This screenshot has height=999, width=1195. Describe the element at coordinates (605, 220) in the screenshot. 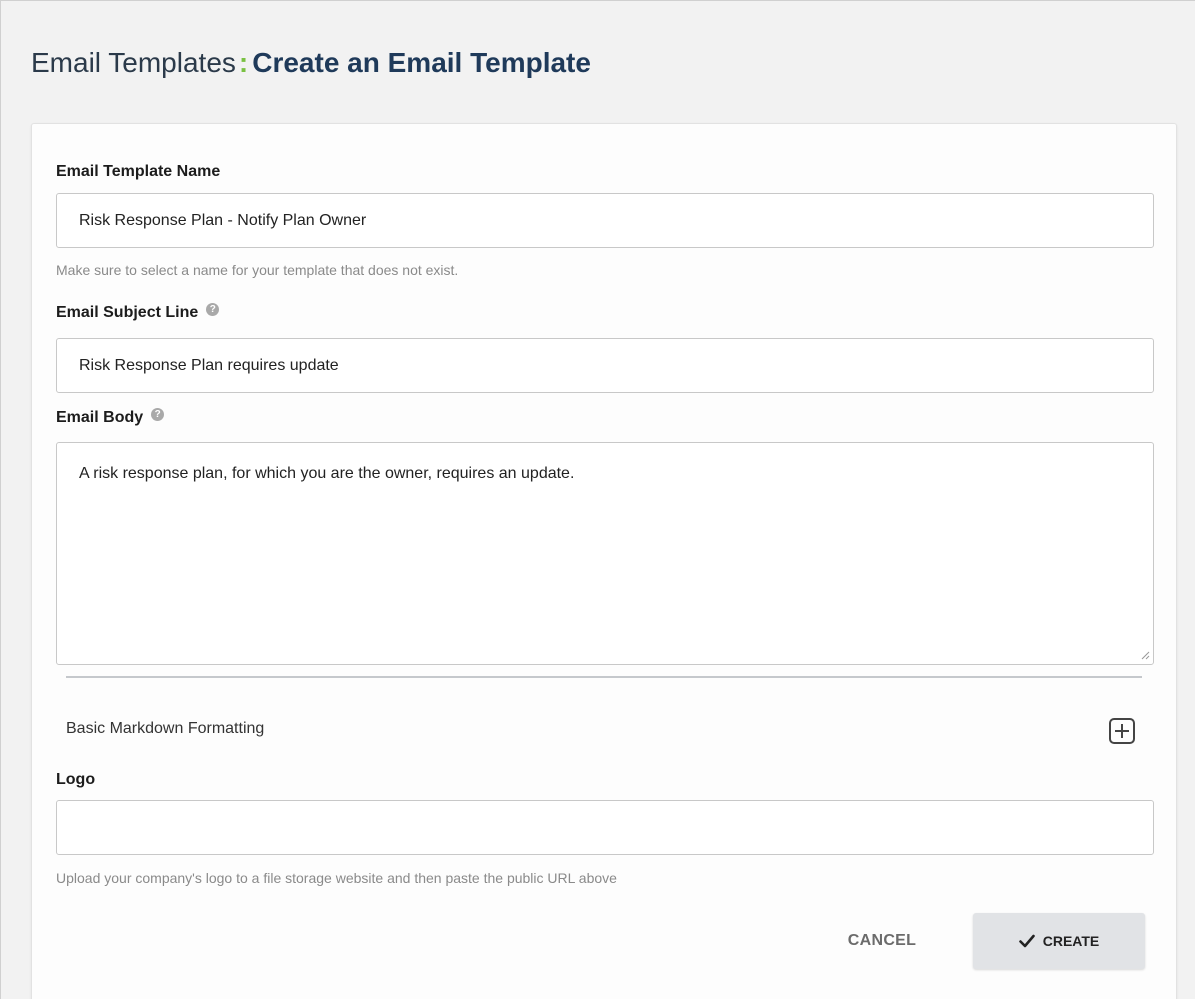

I see `template-name-input` at that location.